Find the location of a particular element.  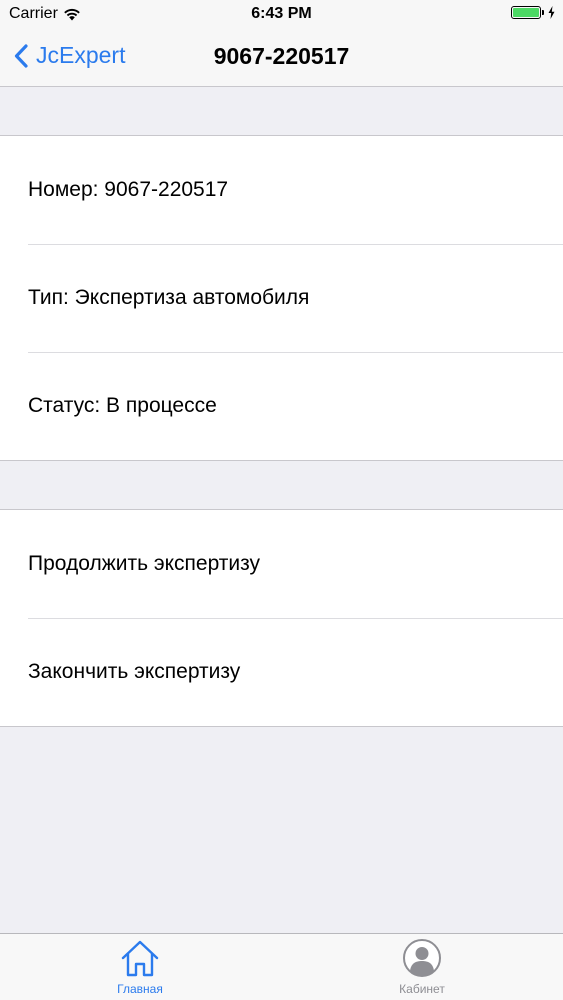

page-title: 9067-220517 is located at coordinates (281, 56).